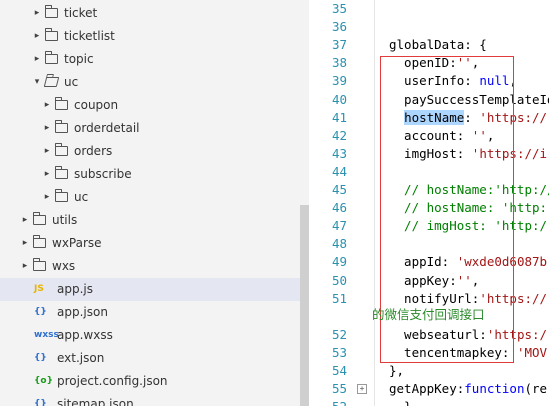 The height and width of the screenshot is (406, 549). I want to click on tree-item-label: uc, so click(81, 197).